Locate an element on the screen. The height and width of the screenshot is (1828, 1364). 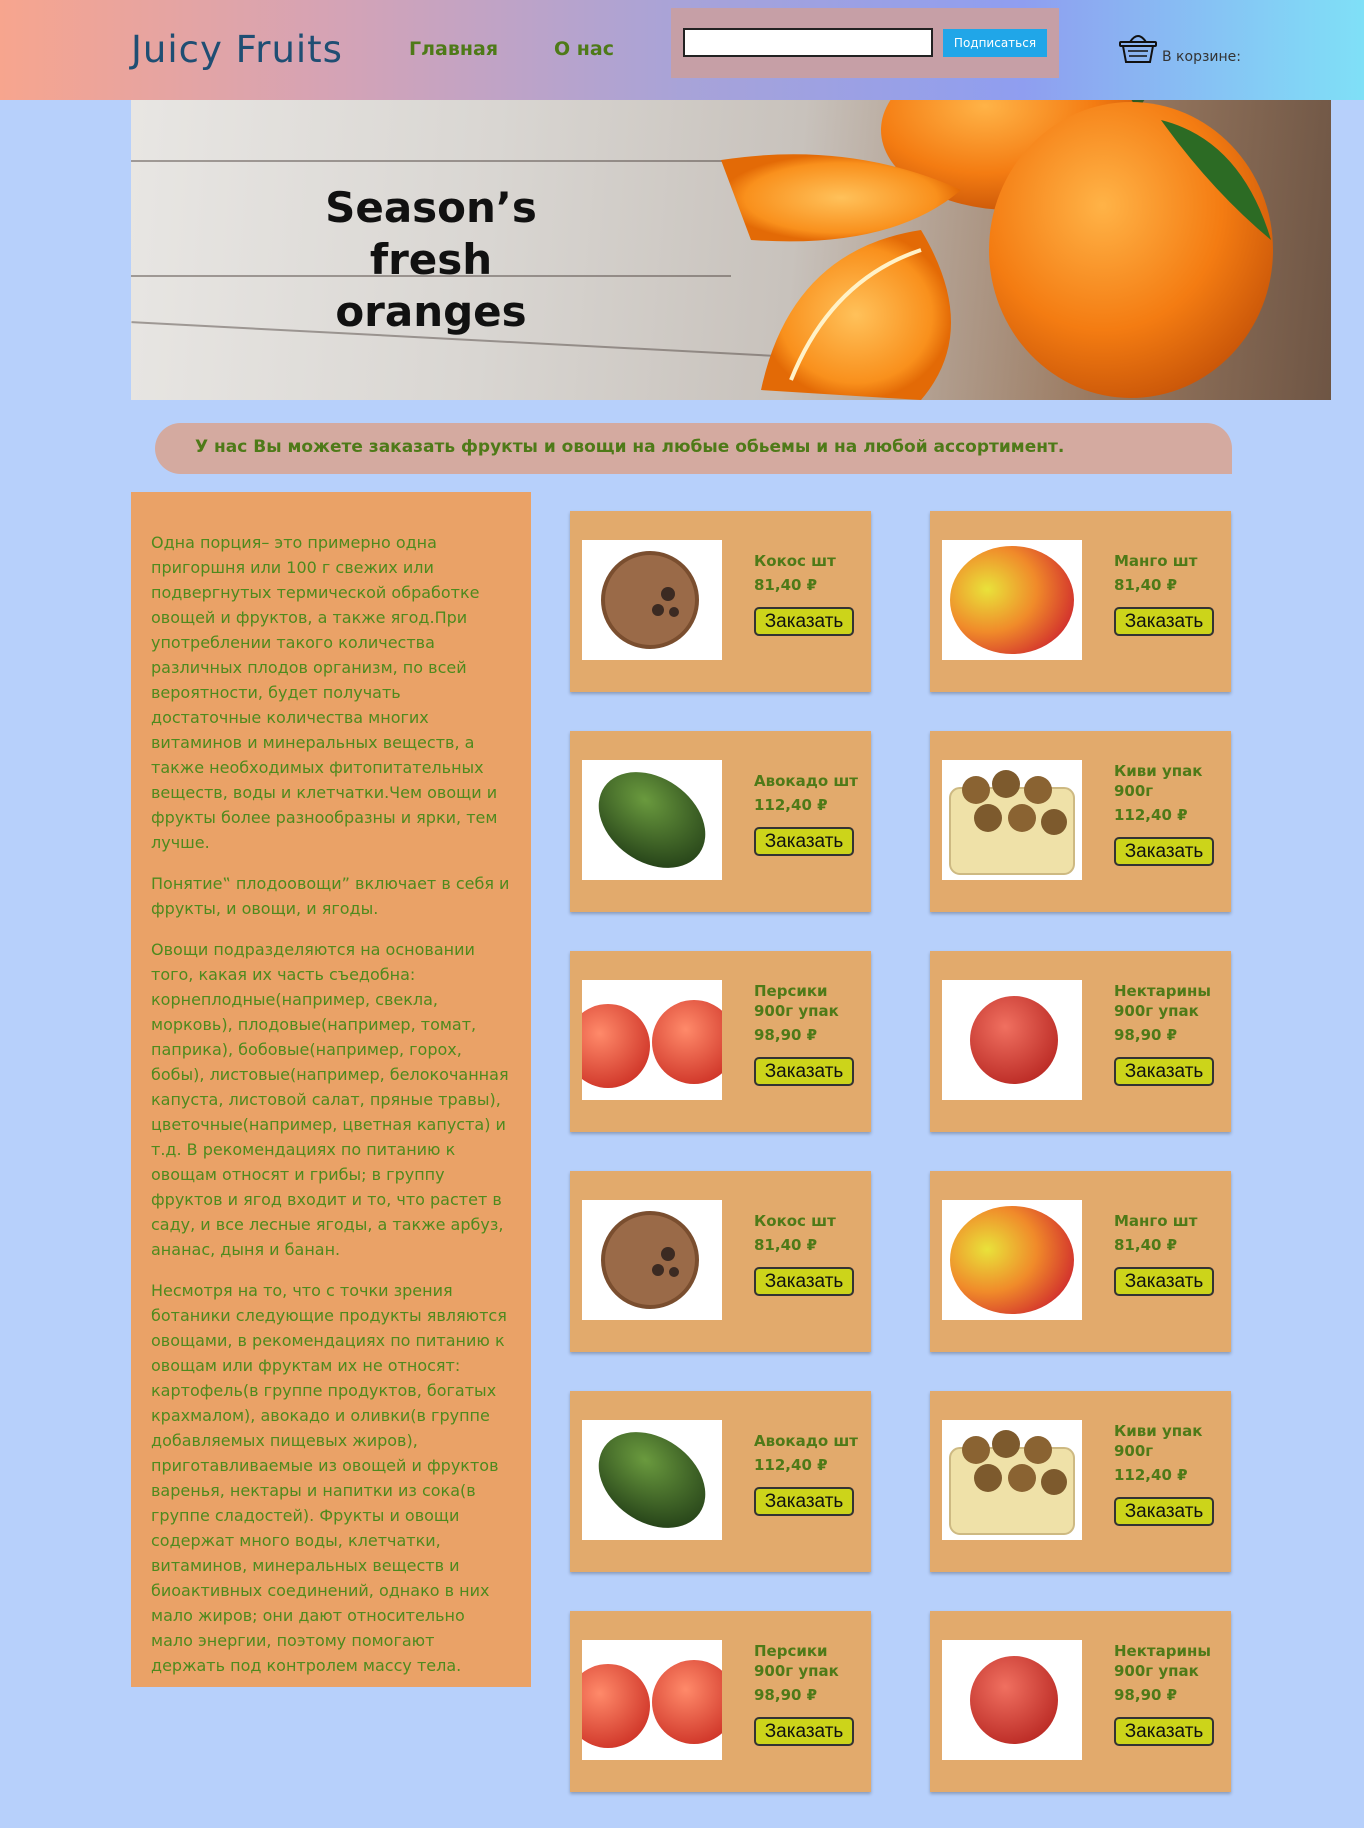
subscribe-form: Подписаться is located at coordinates (865, 43).